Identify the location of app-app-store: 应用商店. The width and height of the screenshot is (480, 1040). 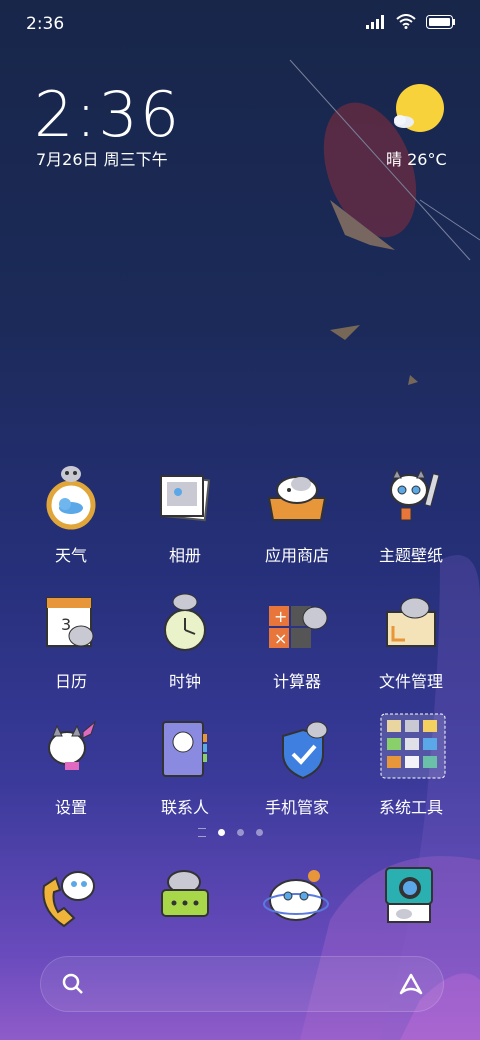
(297, 513).